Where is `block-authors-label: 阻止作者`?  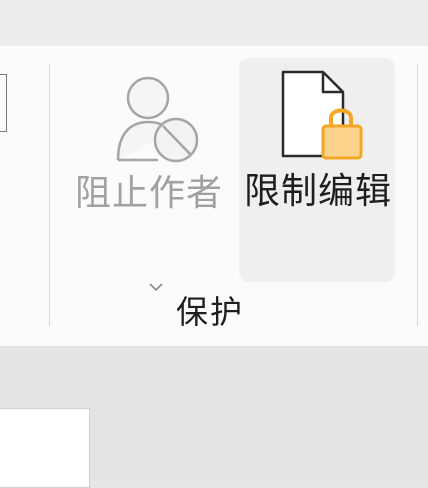
block-authors-label: 阻止作者 is located at coordinates (148, 193).